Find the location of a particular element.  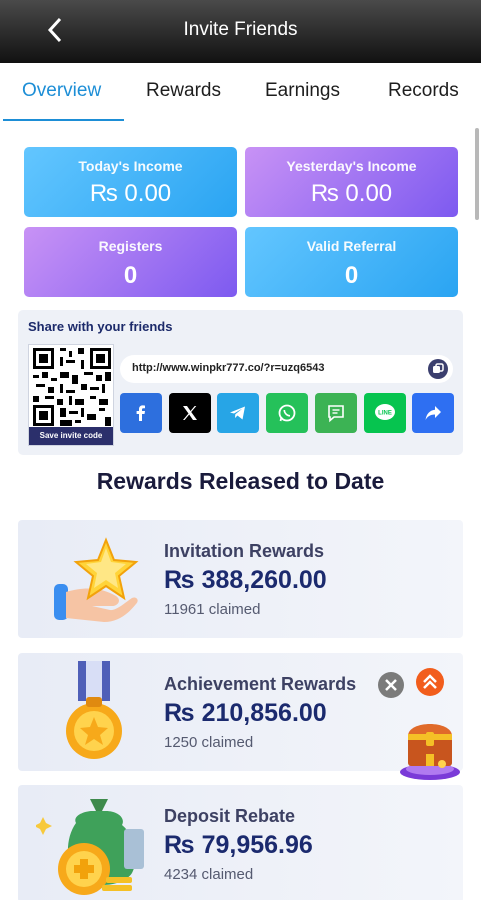

yesterday-income-card: Yesterday's Income ₨ 0.00 is located at coordinates (351, 182).